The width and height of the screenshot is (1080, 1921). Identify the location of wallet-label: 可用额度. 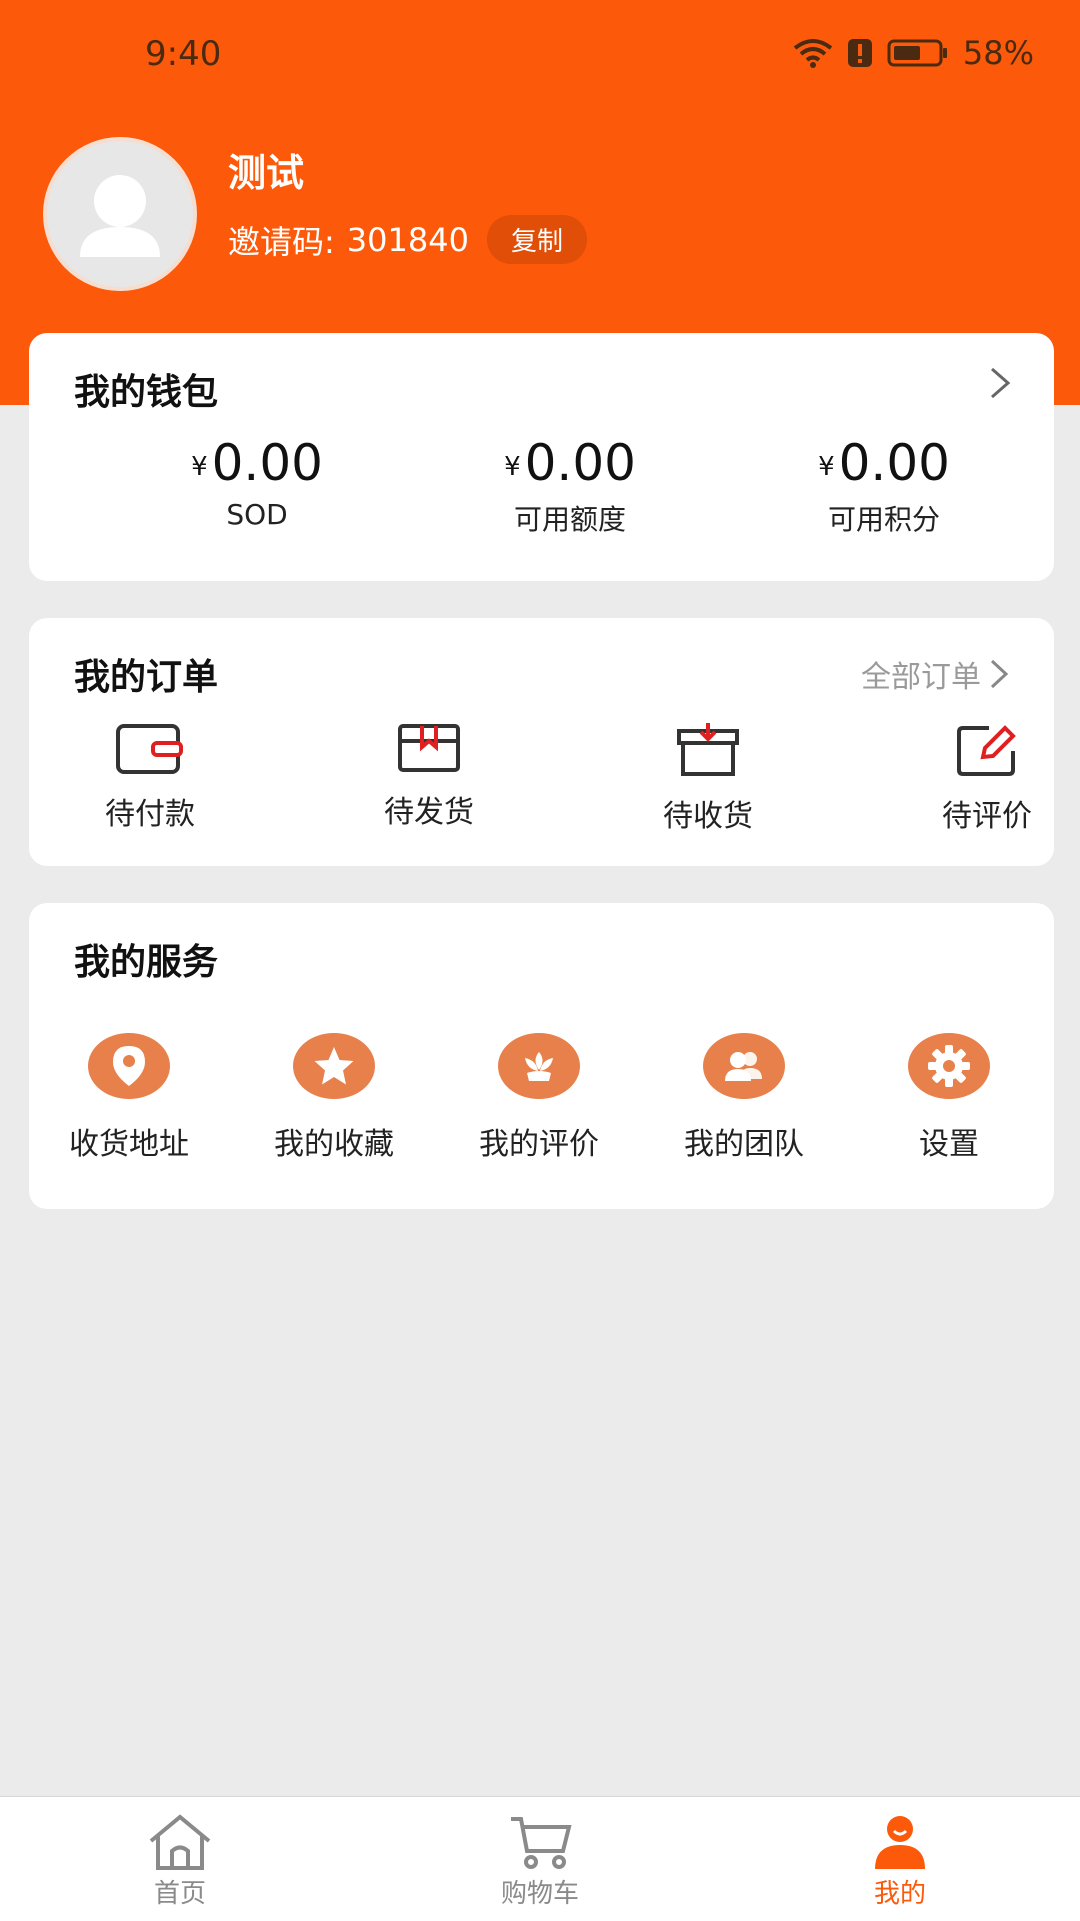
(569, 519).